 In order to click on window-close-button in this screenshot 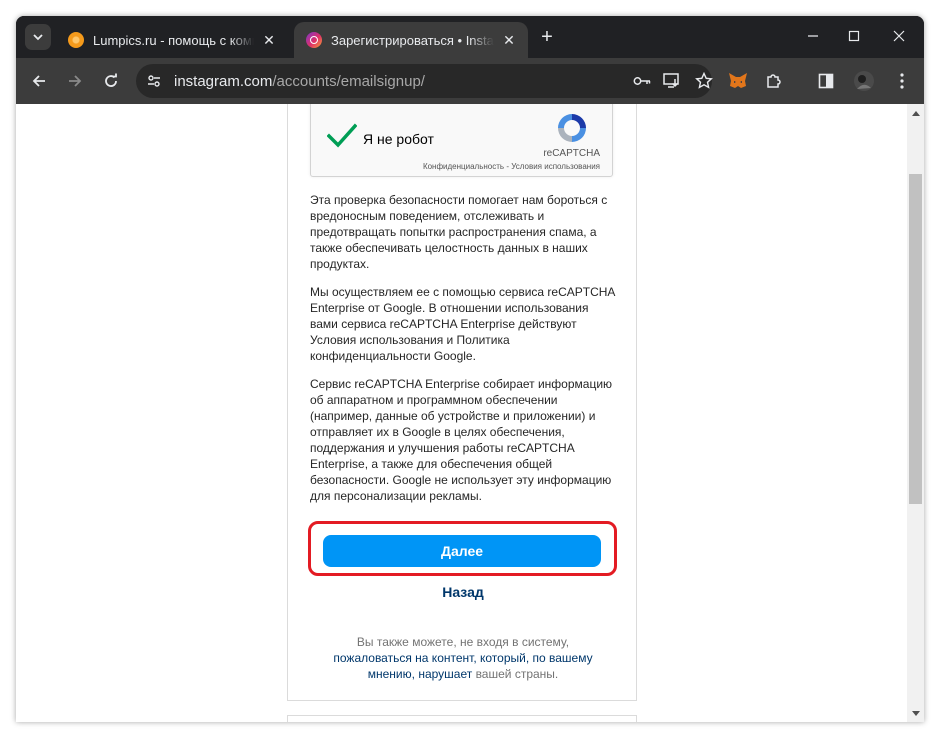, I will do `click(899, 36)`.